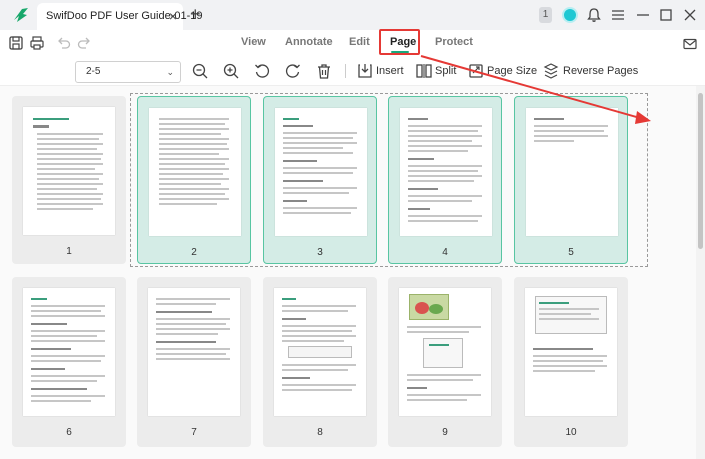 This screenshot has height=459, width=705. What do you see at coordinates (352, 15) in the screenshot?
I see `title-bar: SwifDoo PDF User Guide-01-19 × + 1` at bounding box center [352, 15].